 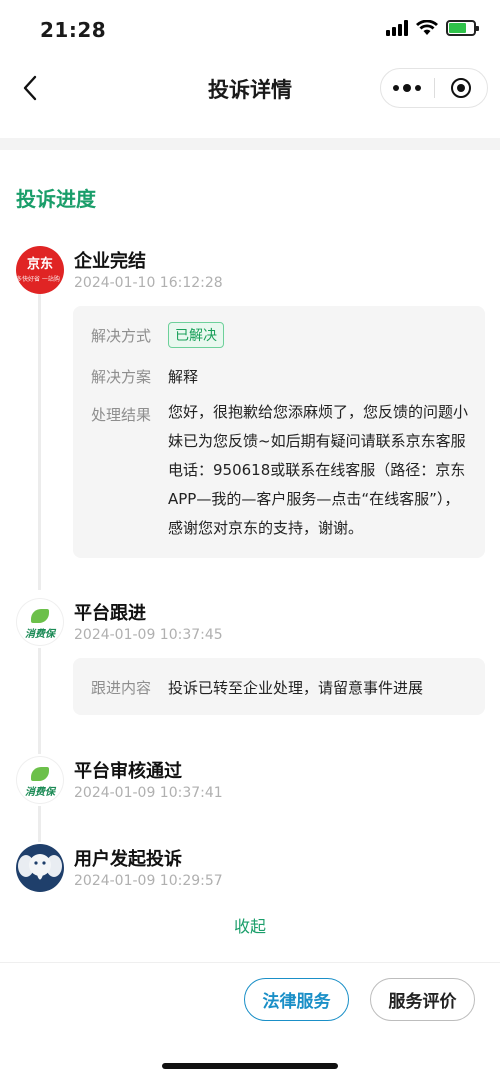 I want to click on event-time: 2024-01-09 10:37:41, so click(x=148, y=793).